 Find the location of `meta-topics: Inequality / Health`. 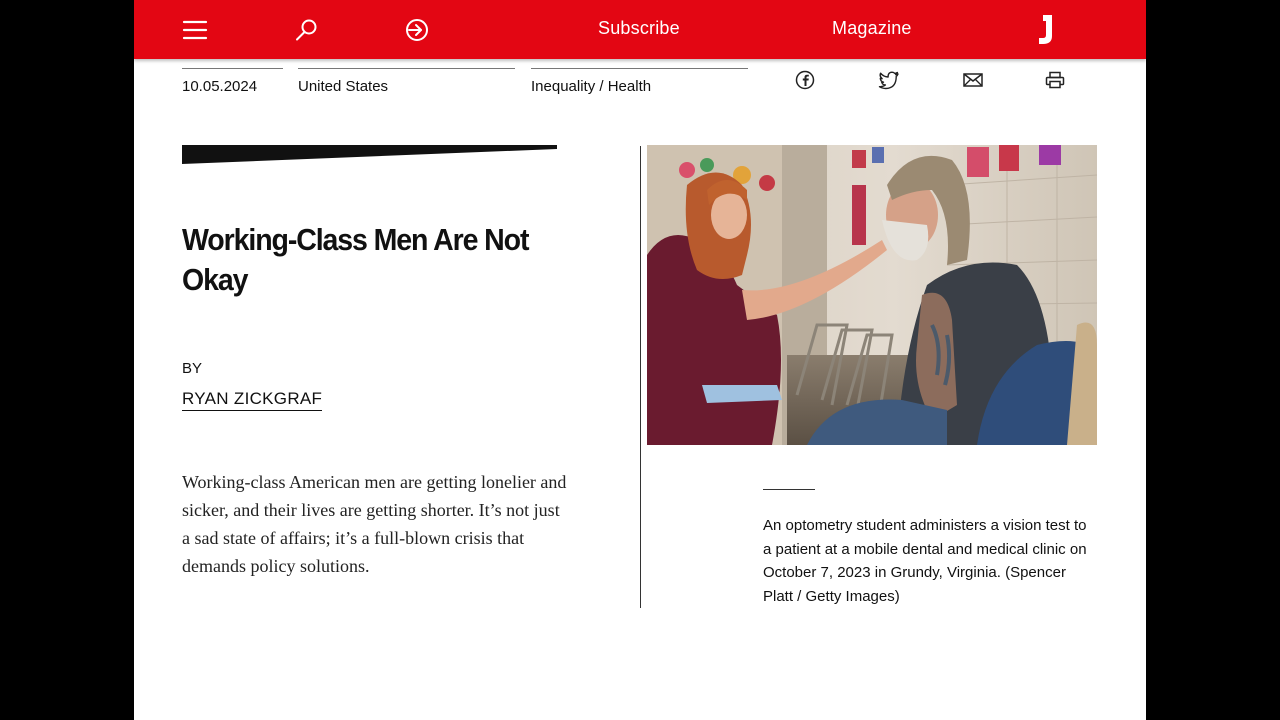

meta-topics: Inequality / Health is located at coordinates (639, 83).